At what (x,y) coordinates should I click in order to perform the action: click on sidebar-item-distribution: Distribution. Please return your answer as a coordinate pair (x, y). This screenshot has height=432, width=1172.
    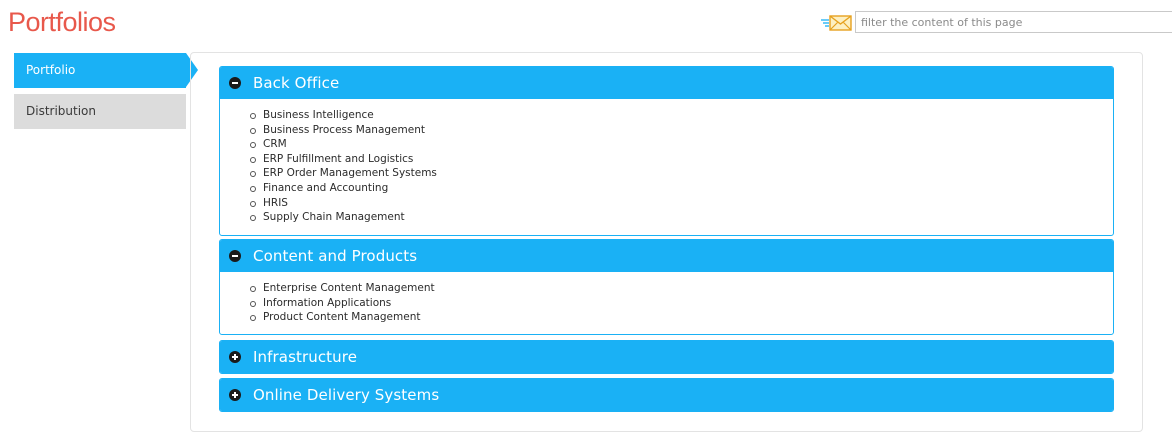
    Looking at the image, I should click on (100, 111).